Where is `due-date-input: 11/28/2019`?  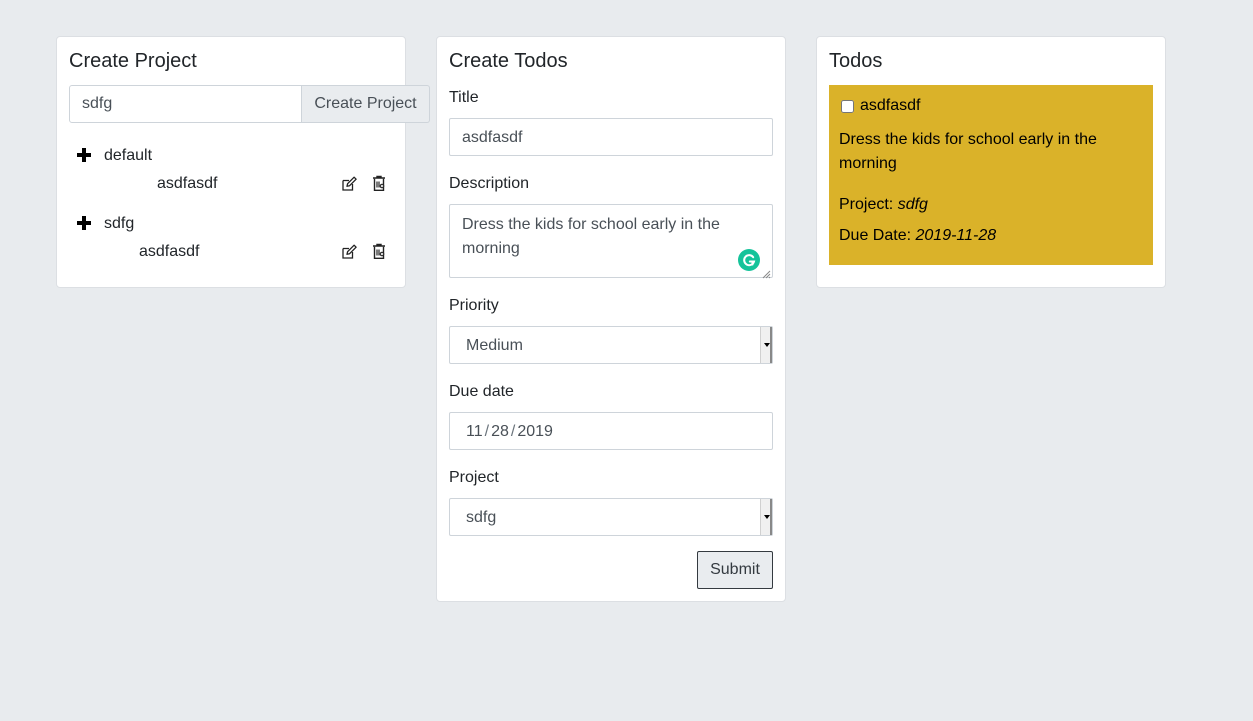
due-date-input: 11/28/2019 is located at coordinates (611, 431).